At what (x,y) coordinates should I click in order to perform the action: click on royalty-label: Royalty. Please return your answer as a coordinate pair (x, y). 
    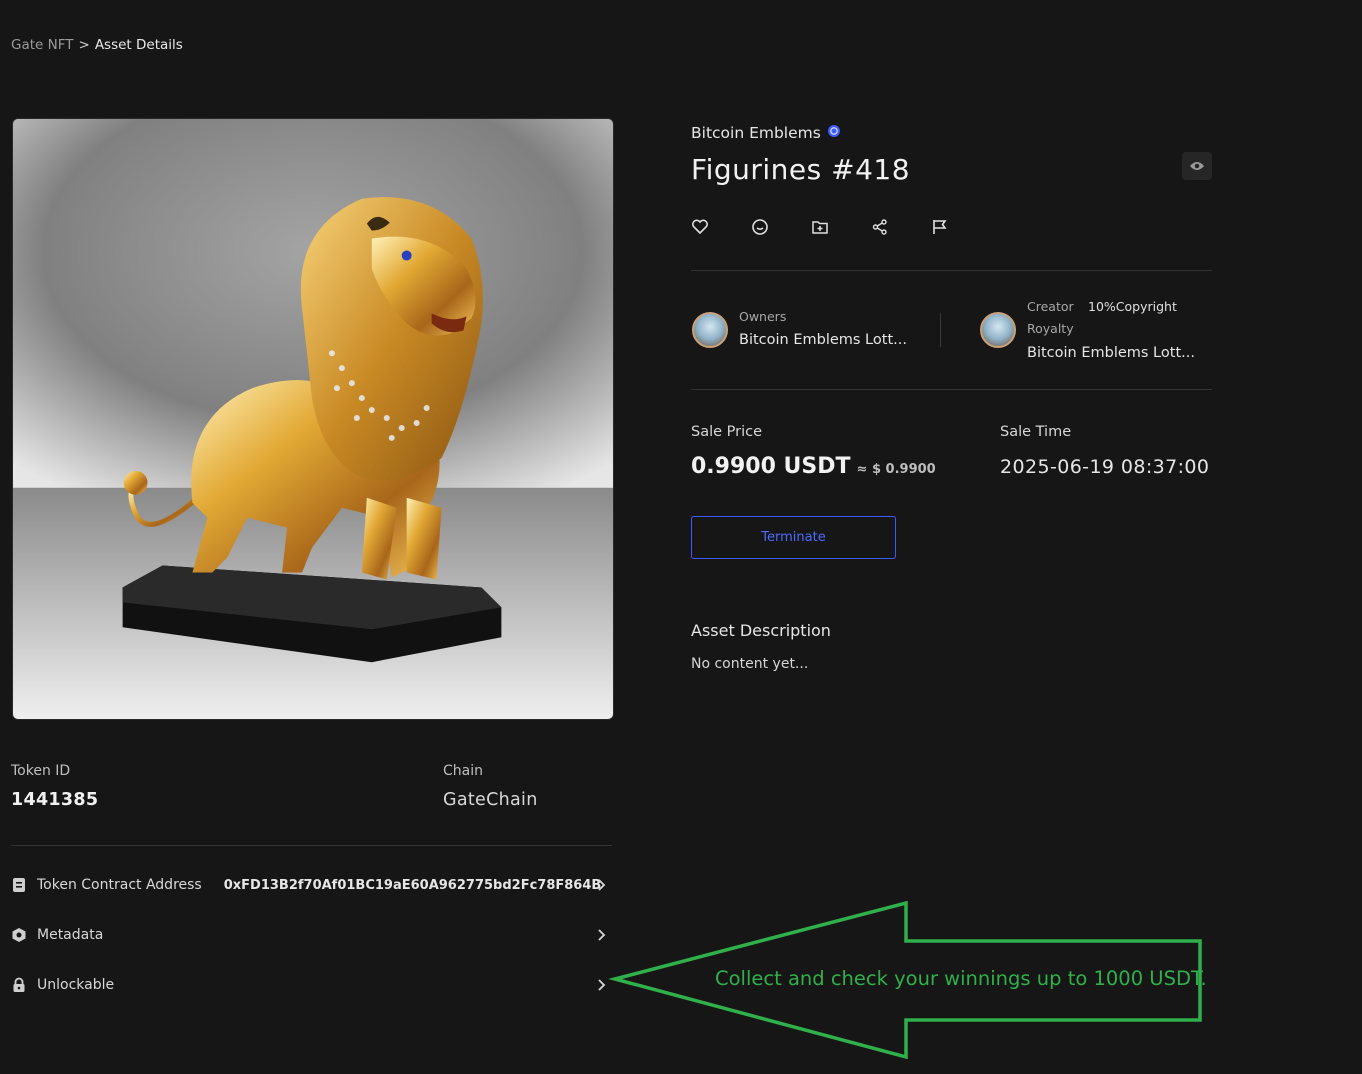
    Looking at the image, I should click on (1050, 328).